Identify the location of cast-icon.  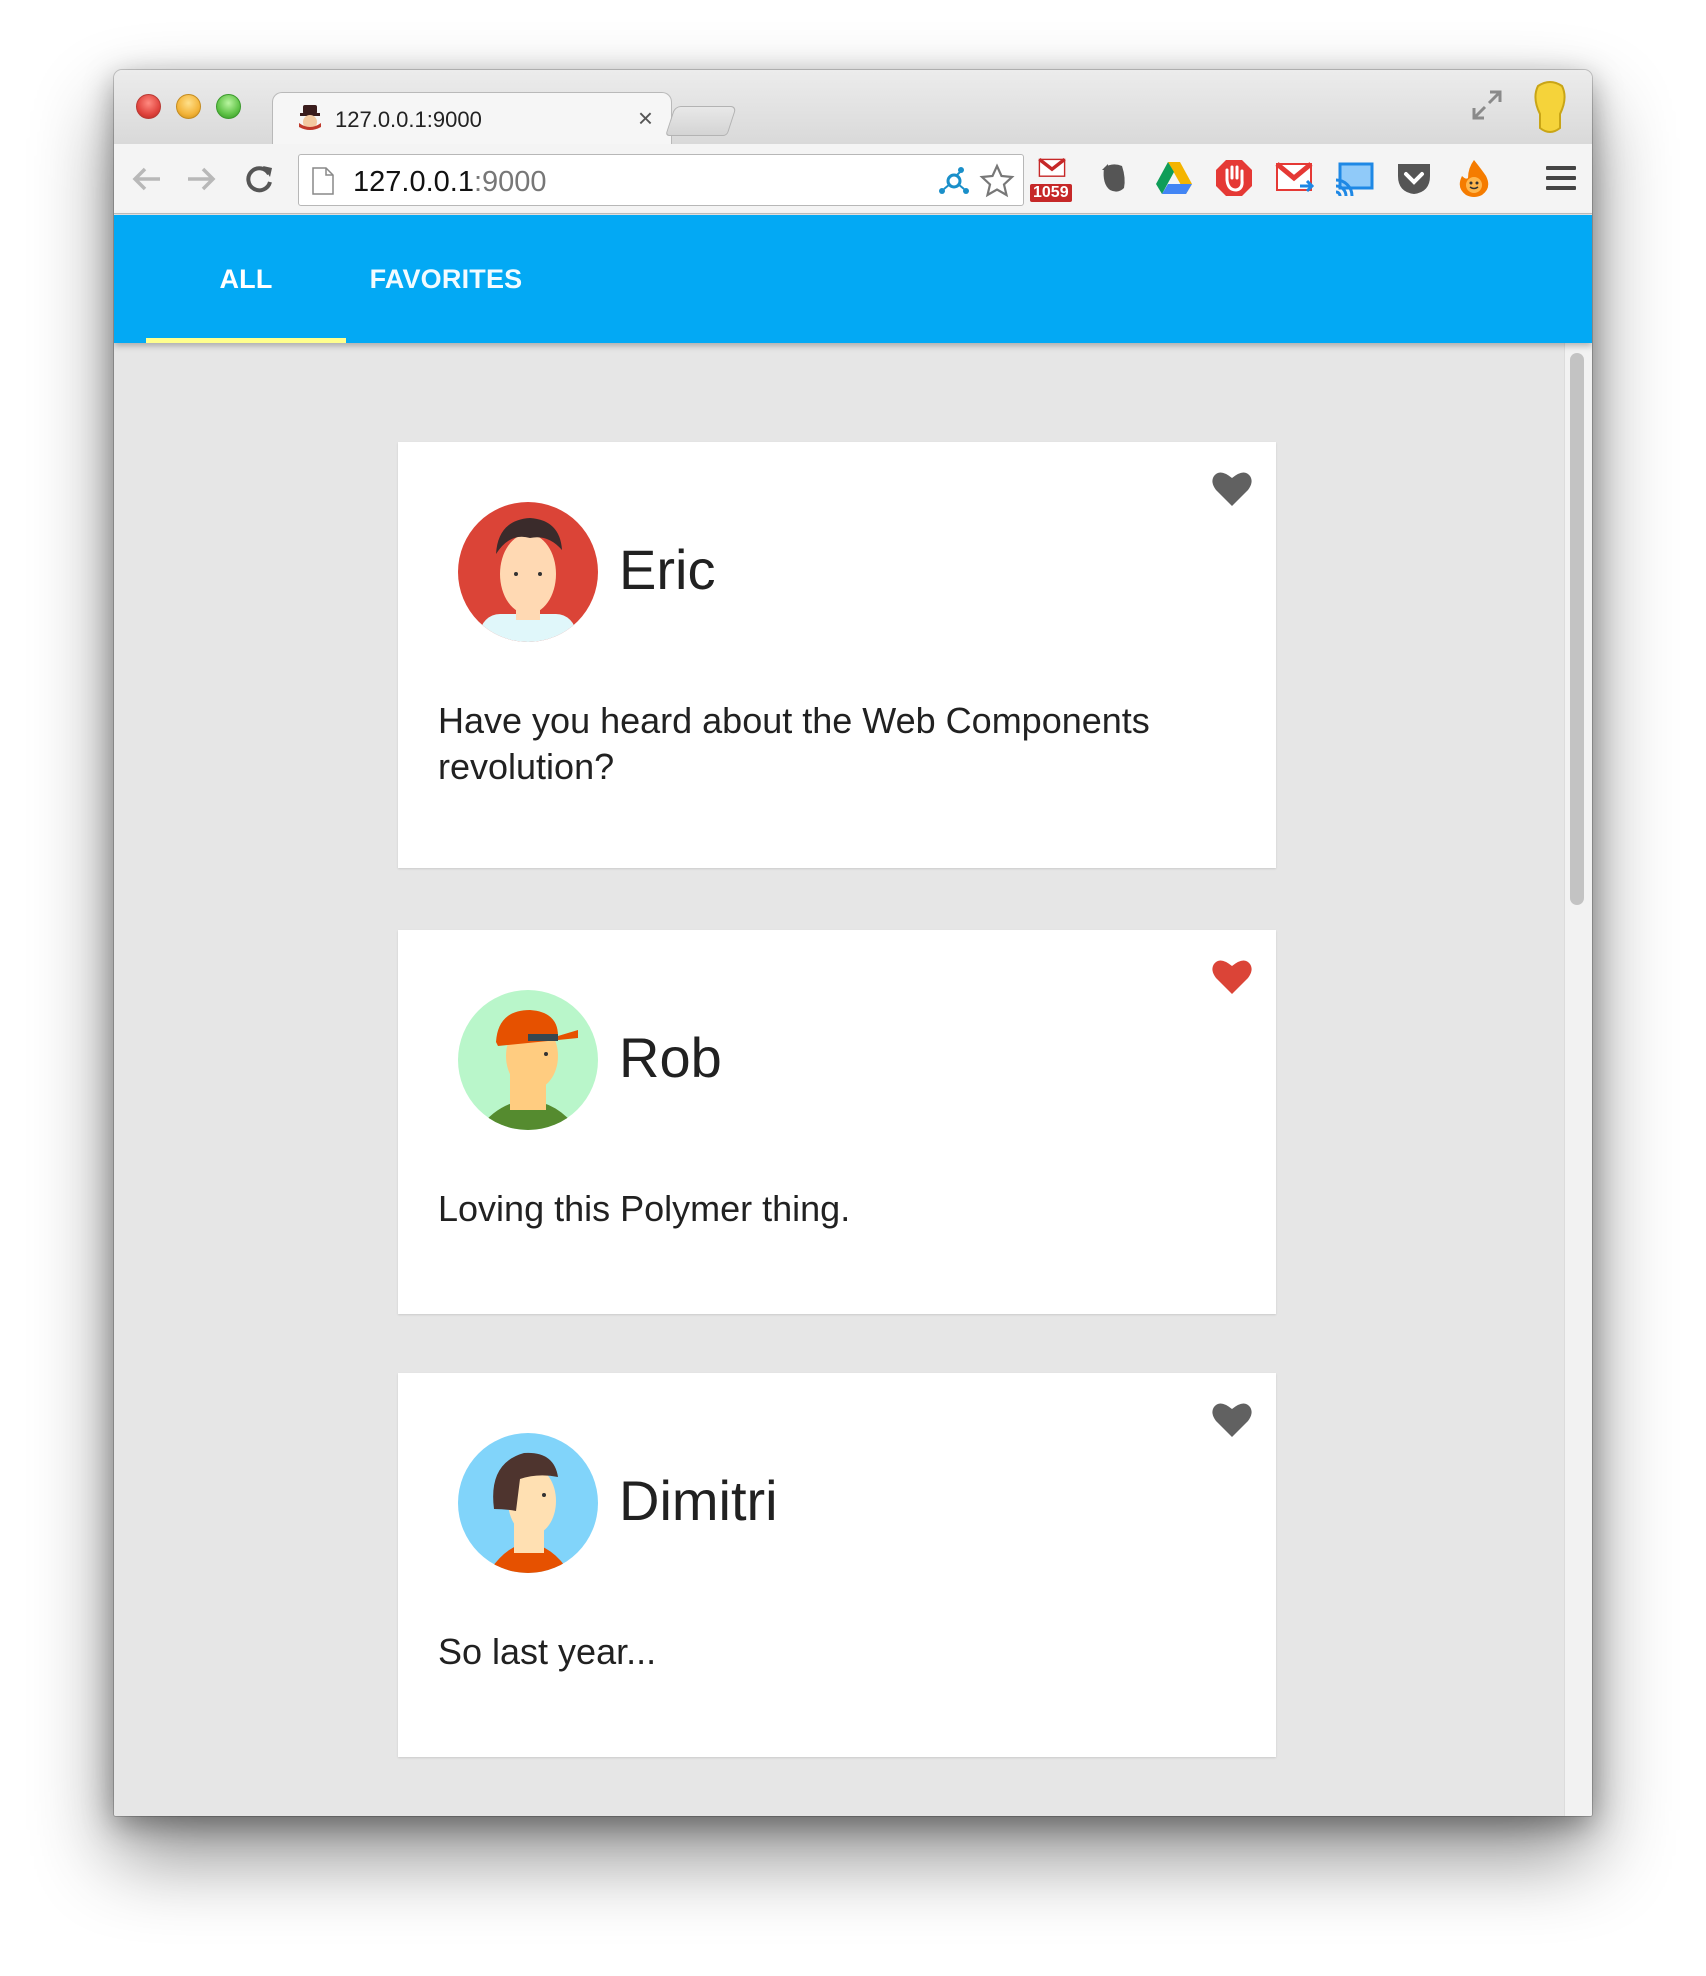
(1354, 178).